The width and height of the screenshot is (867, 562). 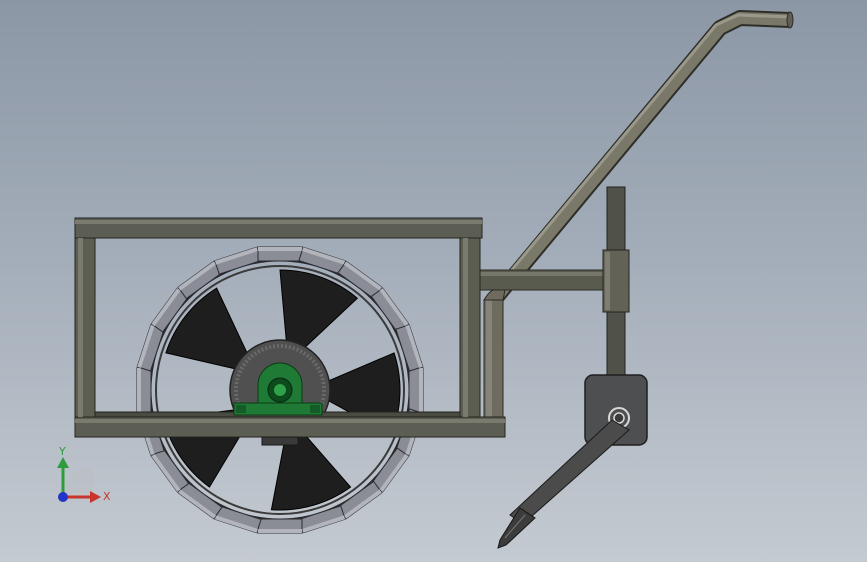 I want to click on y-axis-label: Y, so click(x=62, y=451).